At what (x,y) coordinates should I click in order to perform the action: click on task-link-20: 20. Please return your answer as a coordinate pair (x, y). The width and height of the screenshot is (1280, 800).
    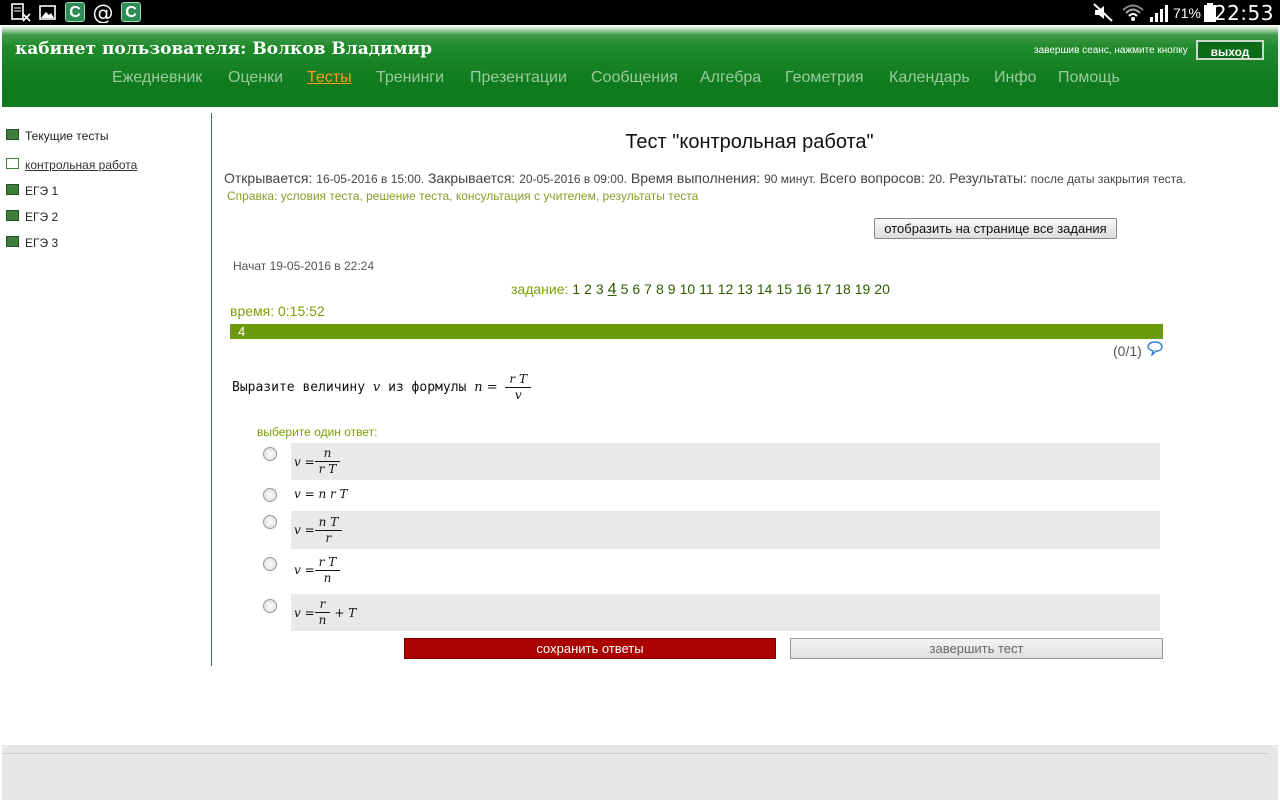
    Looking at the image, I should click on (882, 289).